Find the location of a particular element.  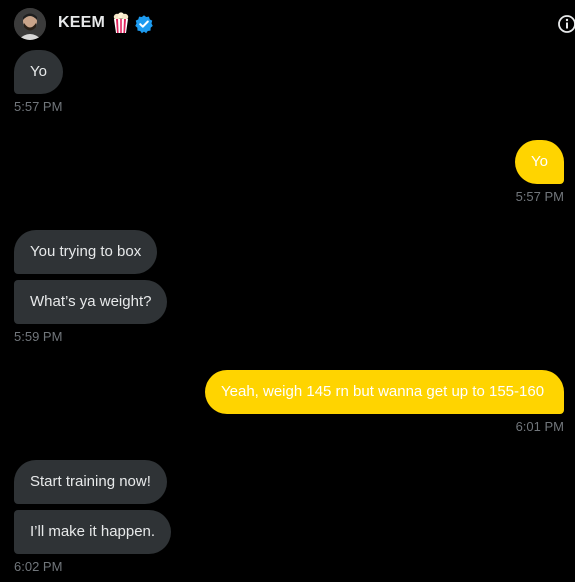

message-bubble-outgoing: Yo is located at coordinates (539, 162).